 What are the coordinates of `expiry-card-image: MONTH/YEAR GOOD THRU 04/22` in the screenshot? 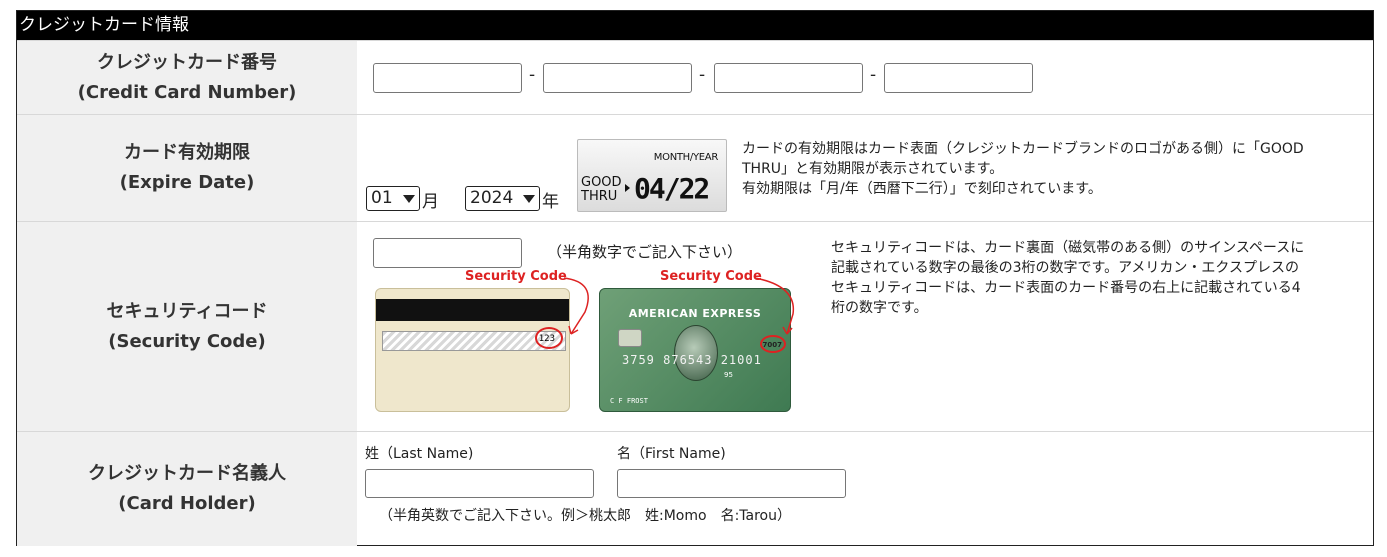 It's located at (652, 175).